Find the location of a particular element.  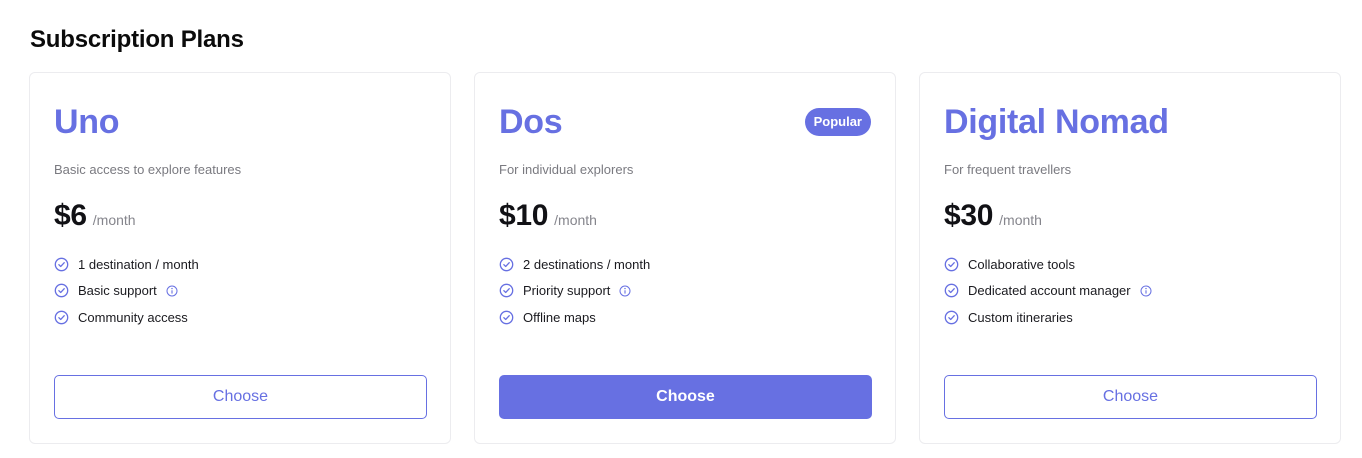

plan-price: $30 is located at coordinates (969, 215).